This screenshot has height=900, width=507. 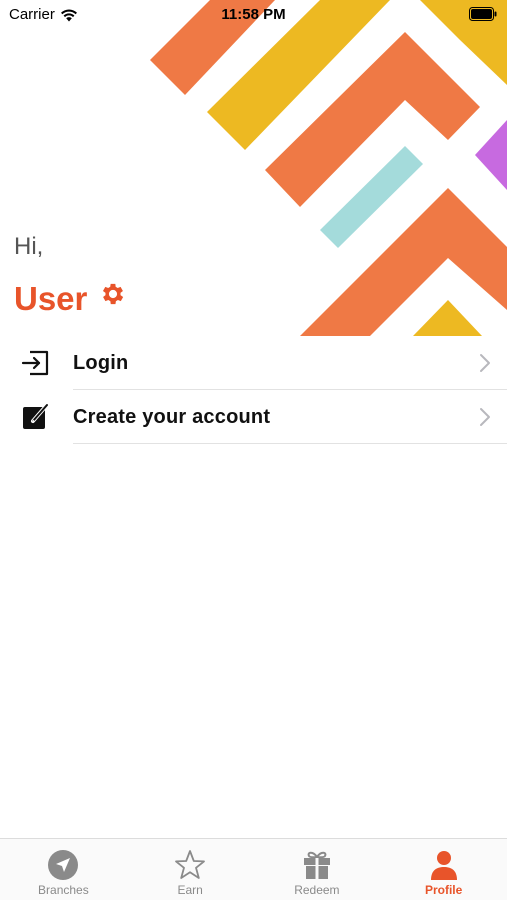 I want to click on status-time: 11:58 PM, so click(x=253, y=14).